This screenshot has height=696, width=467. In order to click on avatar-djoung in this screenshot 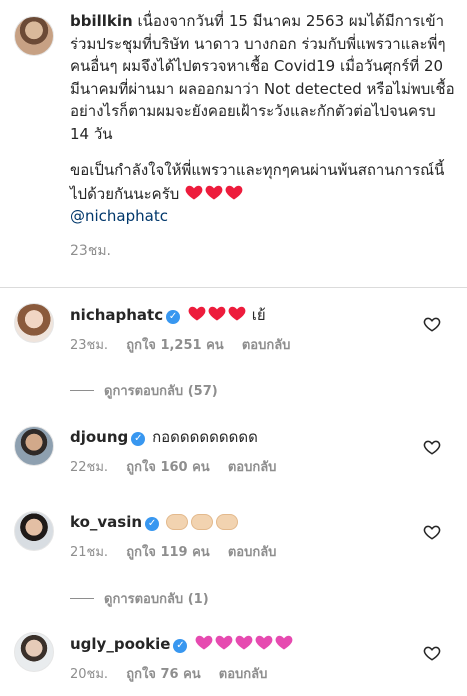, I will do `click(34, 446)`.